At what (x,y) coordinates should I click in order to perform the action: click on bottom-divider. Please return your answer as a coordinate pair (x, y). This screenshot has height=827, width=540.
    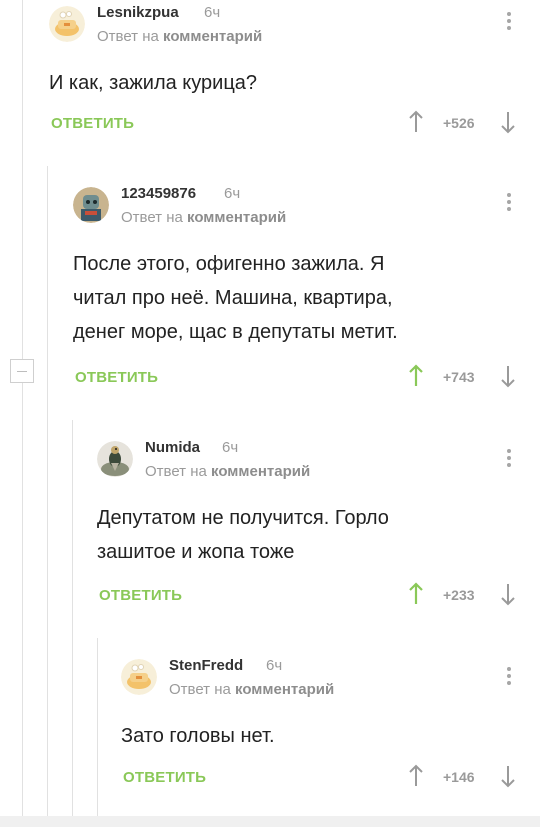
    Looking at the image, I should click on (270, 821).